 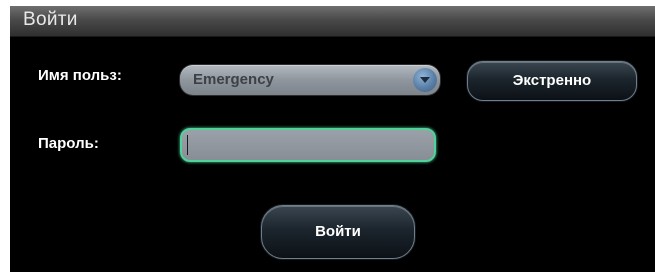 What do you see at coordinates (338, 232) in the screenshot?
I see `login-button: Войти` at bounding box center [338, 232].